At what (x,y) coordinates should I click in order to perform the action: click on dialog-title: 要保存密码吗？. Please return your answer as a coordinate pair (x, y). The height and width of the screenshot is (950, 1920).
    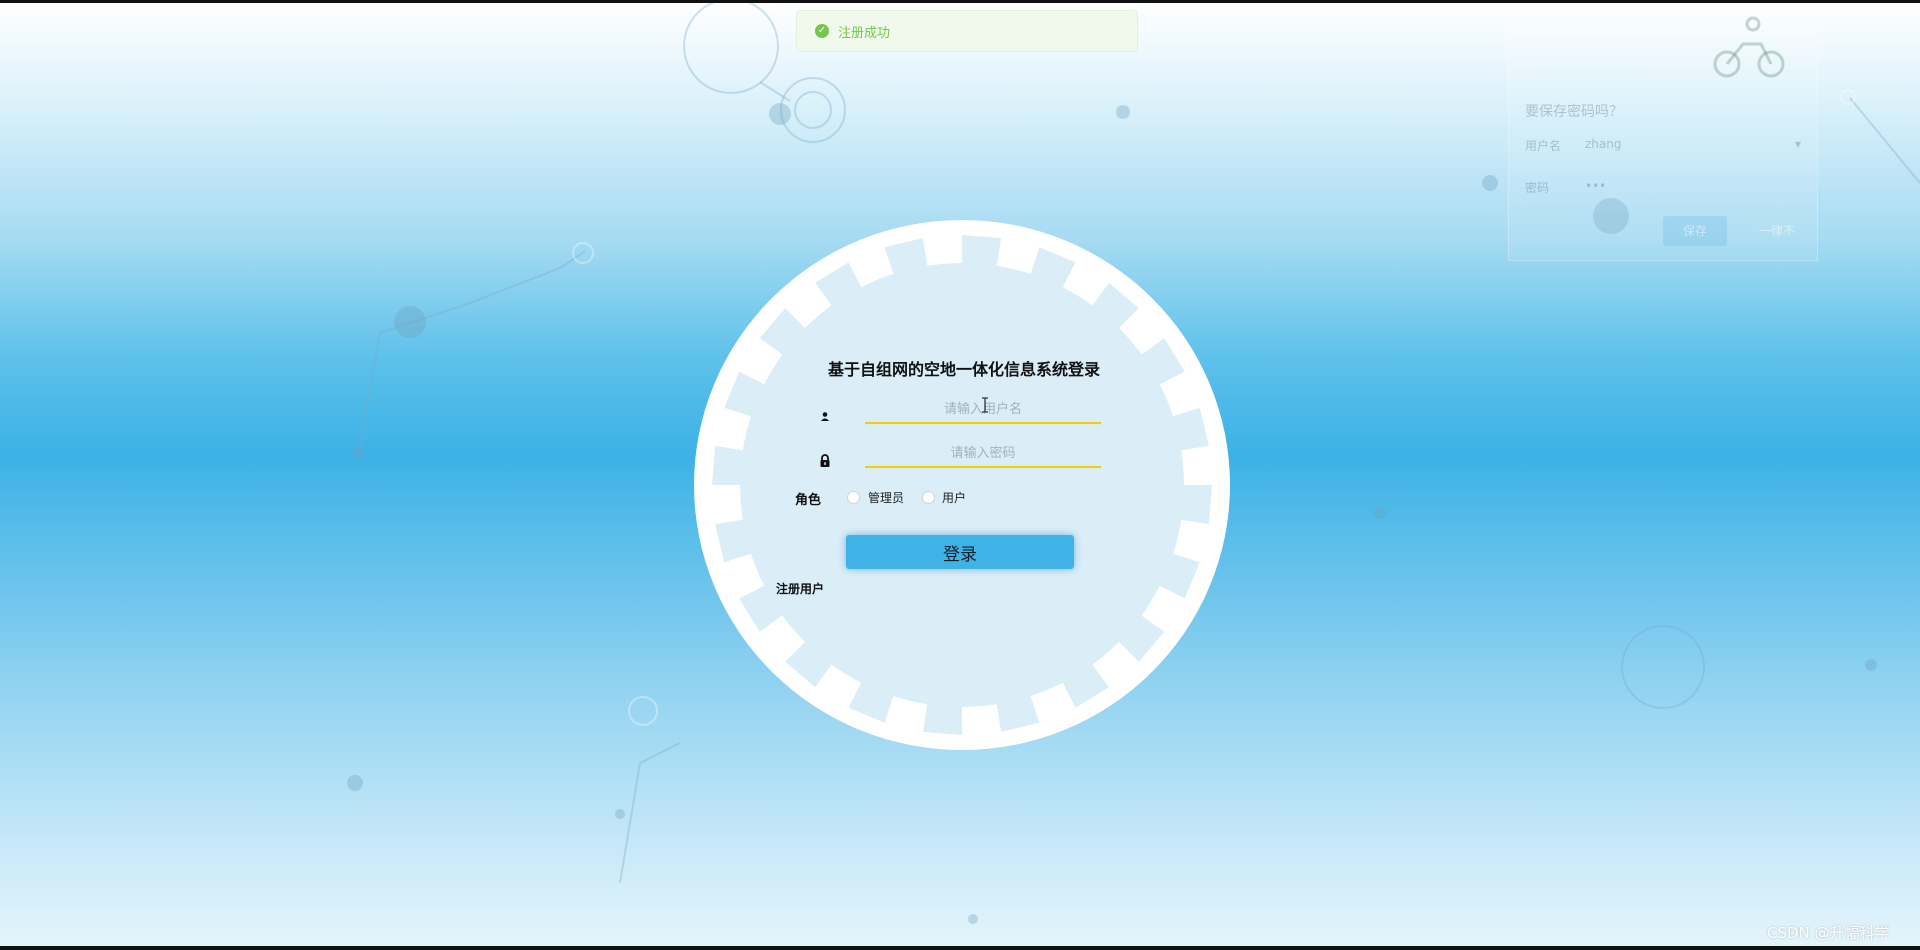
    Looking at the image, I should click on (1574, 112).